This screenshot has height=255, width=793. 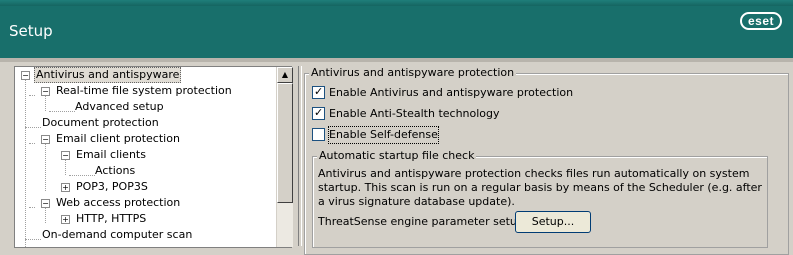 What do you see at coordinates (318, 113) in the screenshot?
I see `enable-anti-stealth-checkbox: ✓` at bounding box center [318, 113].